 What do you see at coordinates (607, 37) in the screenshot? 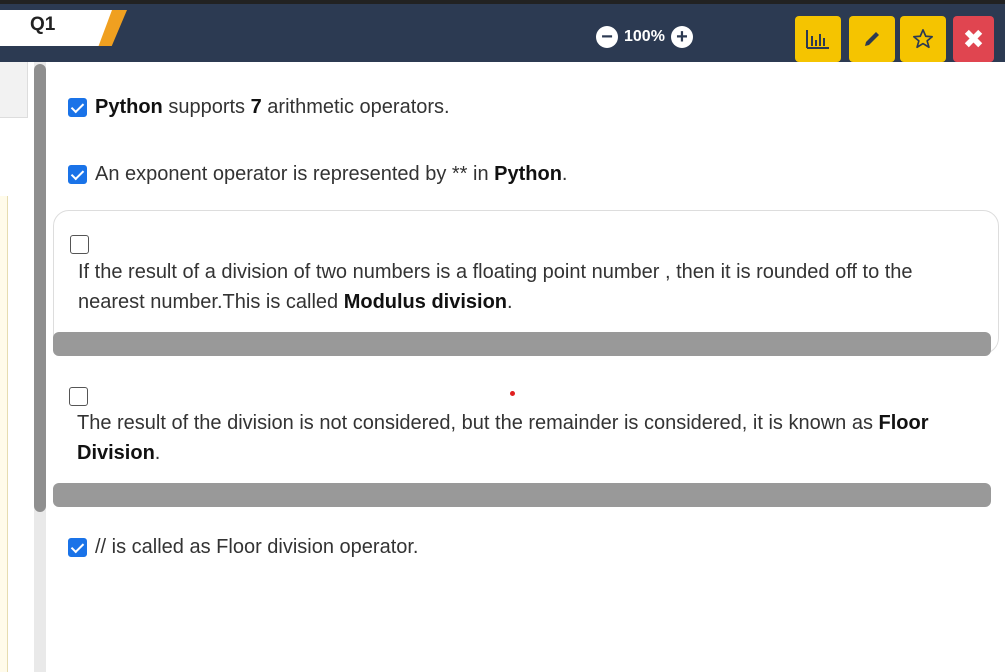
I see `zoom-out-icon: −` at bounding box center [607, 37].